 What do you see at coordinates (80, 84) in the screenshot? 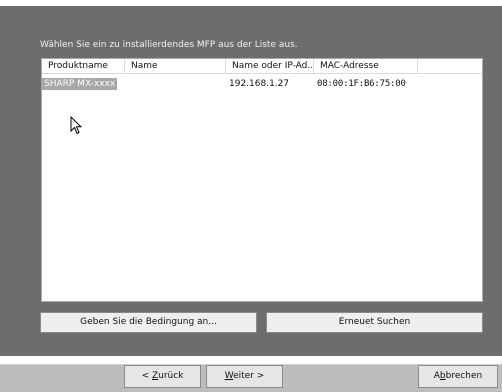
I see `selected-product-label: SHARP MX-xxxx` at bounding box center [80, 84].